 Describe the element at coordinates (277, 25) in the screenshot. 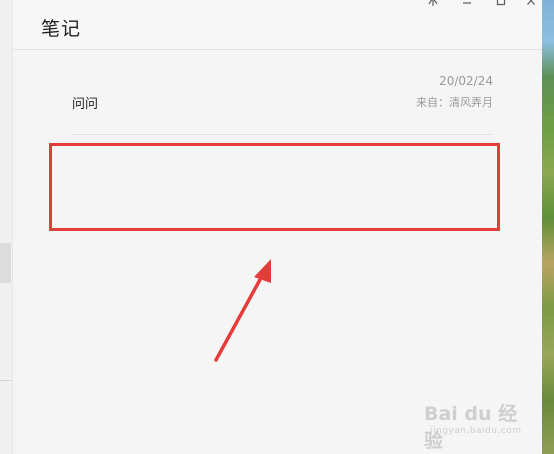

I see `title-bar: 笔记` at that location.